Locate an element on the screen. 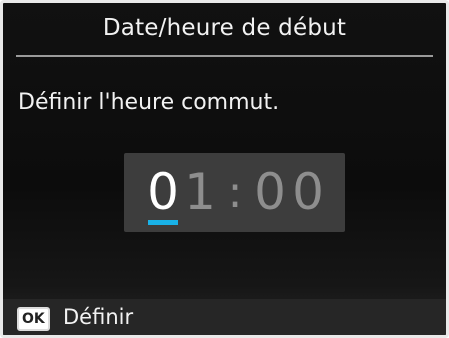 The height and width of the screenshot is (338, 449). time-input: 0 1 : 0 0 is located at coordinates (234, 192).